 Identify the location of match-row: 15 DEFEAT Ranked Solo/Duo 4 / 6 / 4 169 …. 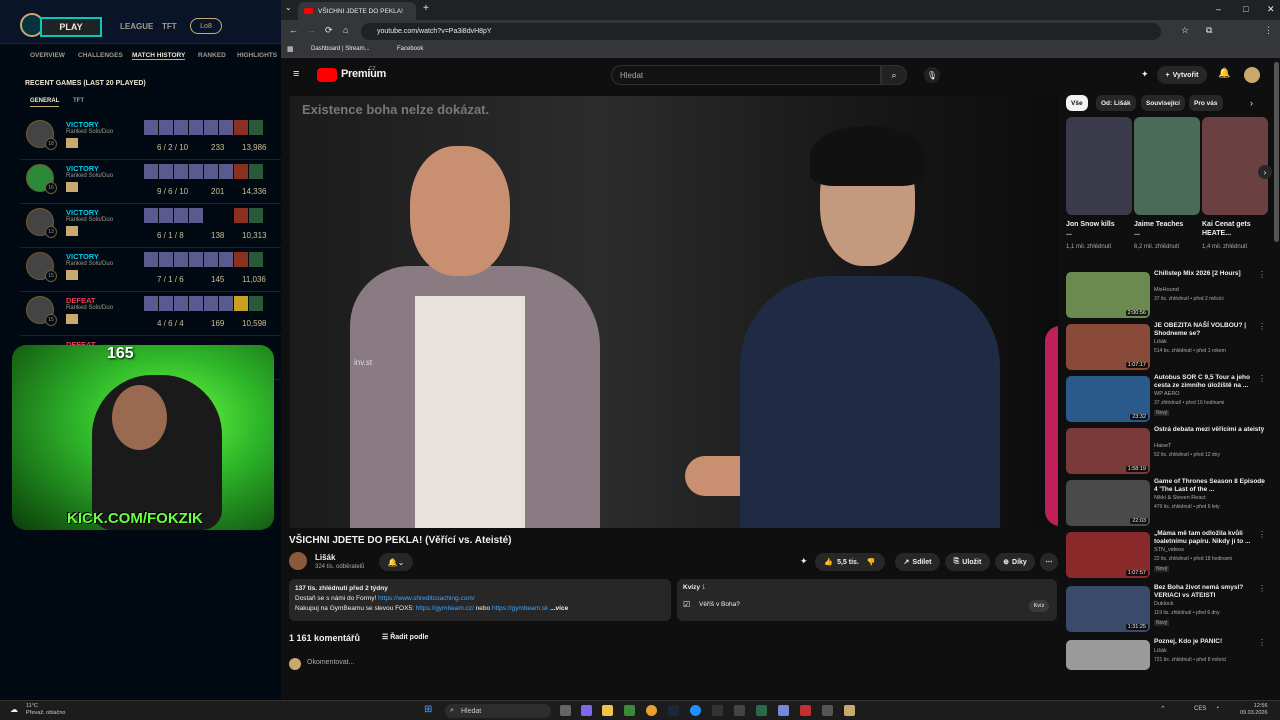
(150, 314).